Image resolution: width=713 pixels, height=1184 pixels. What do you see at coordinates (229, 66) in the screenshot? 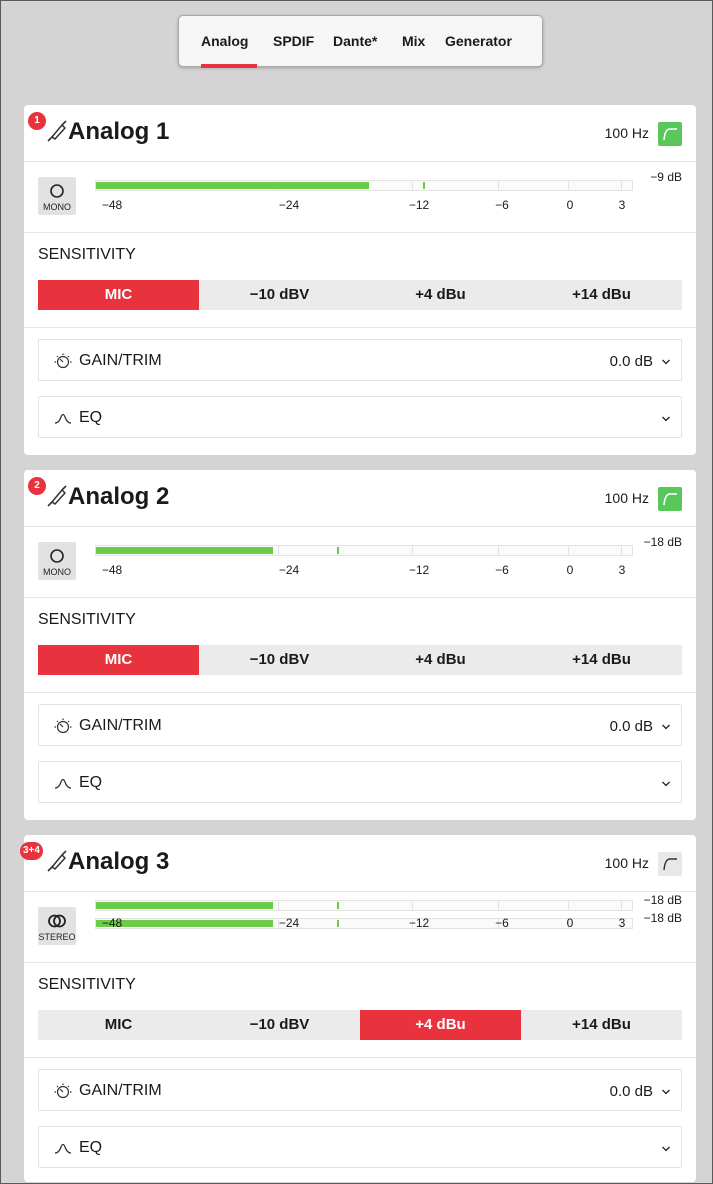
I see `active-tab-indicator` at bounding box center [229, 66].